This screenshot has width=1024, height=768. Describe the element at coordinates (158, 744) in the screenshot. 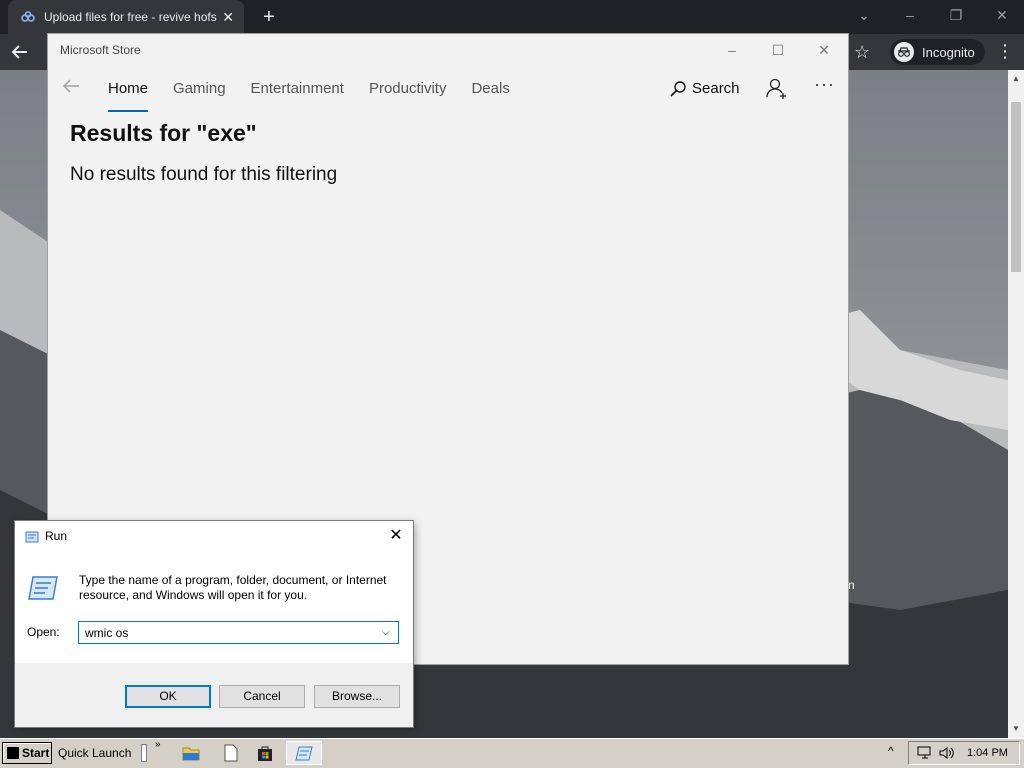

I see `quick-launch-chevron: »` at that location.